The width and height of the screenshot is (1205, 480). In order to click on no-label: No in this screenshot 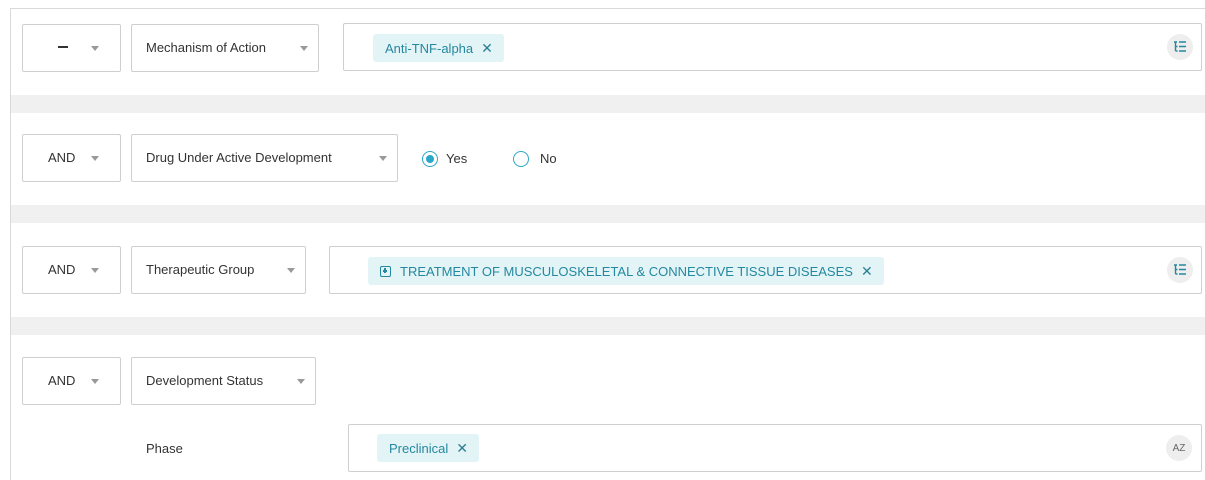, I will do `click(548, 158)`.